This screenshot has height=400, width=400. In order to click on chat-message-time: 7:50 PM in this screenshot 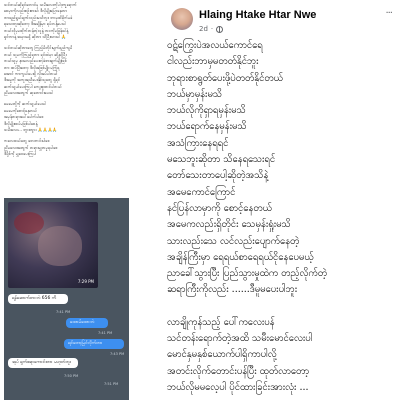, I will do `click(71, 376)`.